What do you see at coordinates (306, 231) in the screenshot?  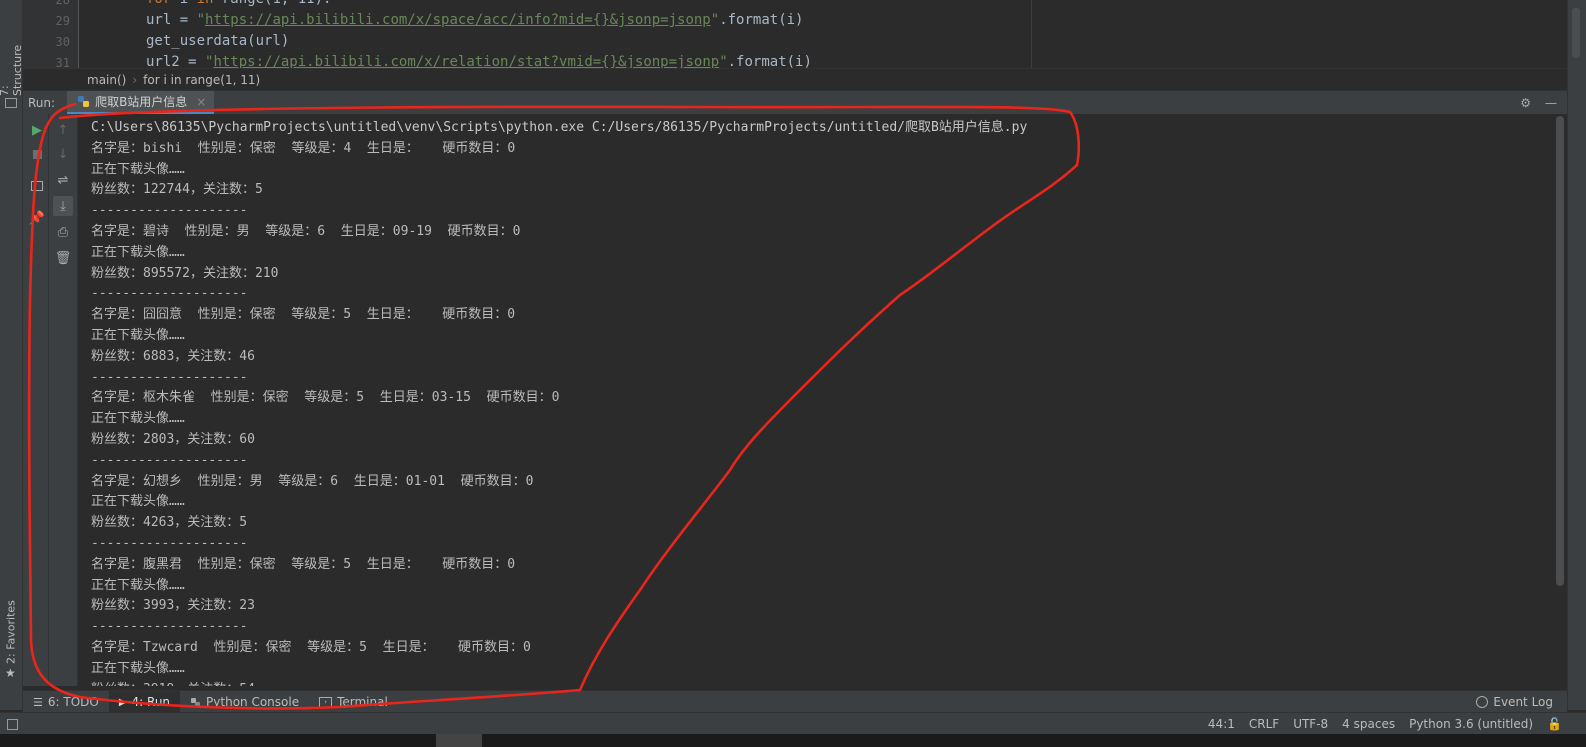 I see `console-line: 名字是：碧诗 性别是：男 等级是：6 生日是：09-19 硬币数目：0` at bounding box center [306, 231].